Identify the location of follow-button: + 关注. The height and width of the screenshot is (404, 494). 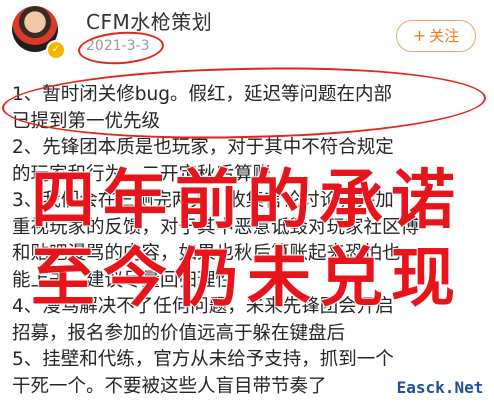
(436, 36).